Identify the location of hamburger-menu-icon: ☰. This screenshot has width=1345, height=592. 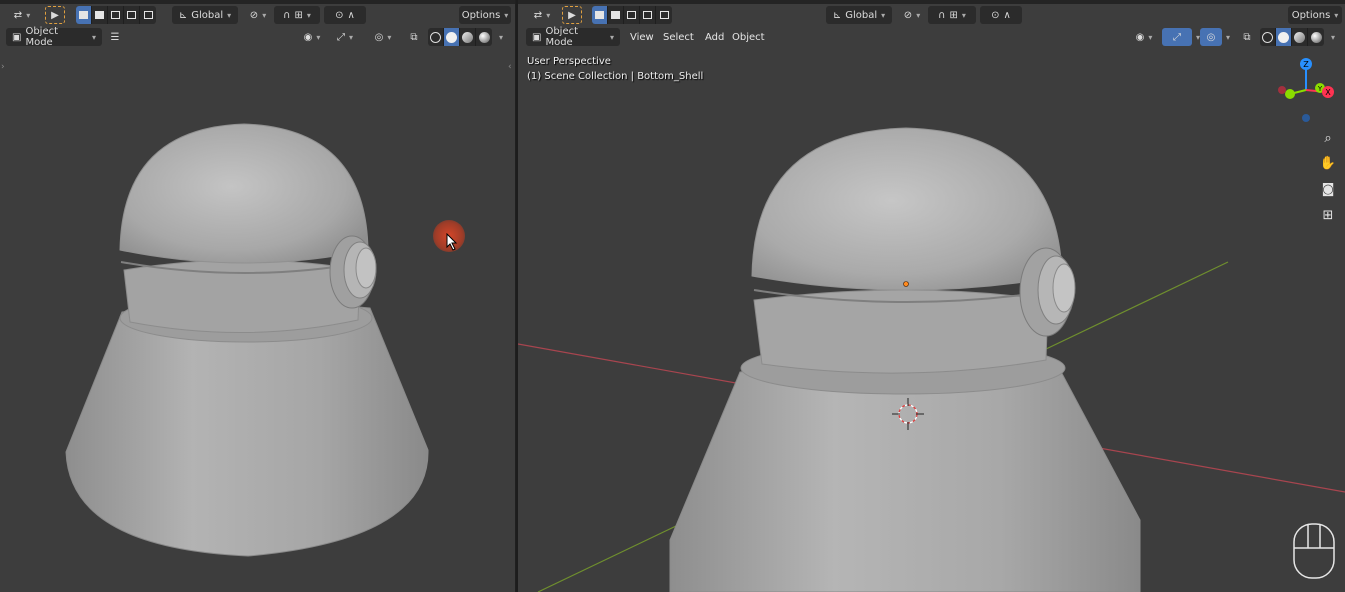
(115, 37).